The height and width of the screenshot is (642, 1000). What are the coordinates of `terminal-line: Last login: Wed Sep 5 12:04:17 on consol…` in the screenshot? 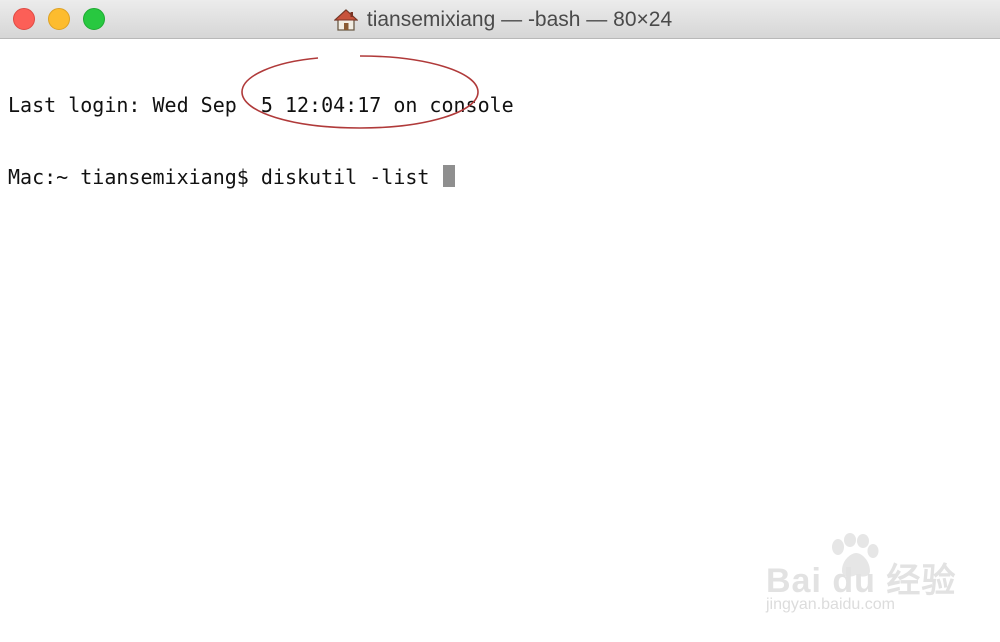 It's located at (261, 105).